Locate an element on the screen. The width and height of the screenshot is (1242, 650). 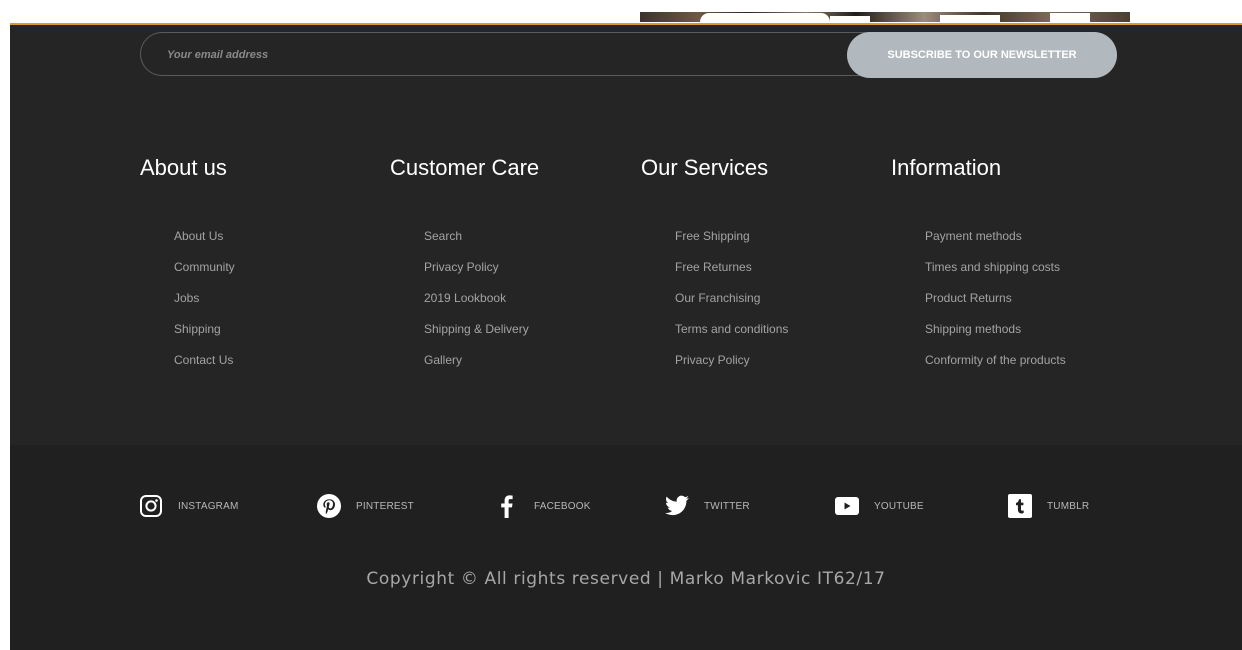
social-label: FACEBOOK is located at coordinates (562, 506).